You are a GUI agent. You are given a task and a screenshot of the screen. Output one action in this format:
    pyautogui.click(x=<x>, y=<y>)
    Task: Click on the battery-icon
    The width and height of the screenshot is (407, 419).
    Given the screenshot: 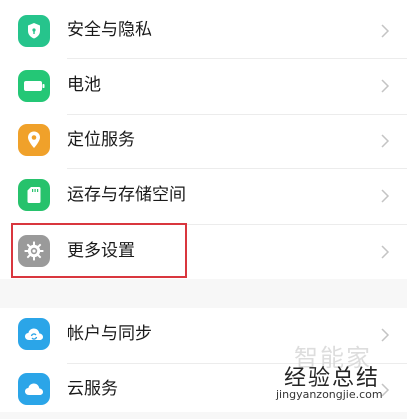 What is the action you would take?
    pyautogui.click(x=34, y=86)
    